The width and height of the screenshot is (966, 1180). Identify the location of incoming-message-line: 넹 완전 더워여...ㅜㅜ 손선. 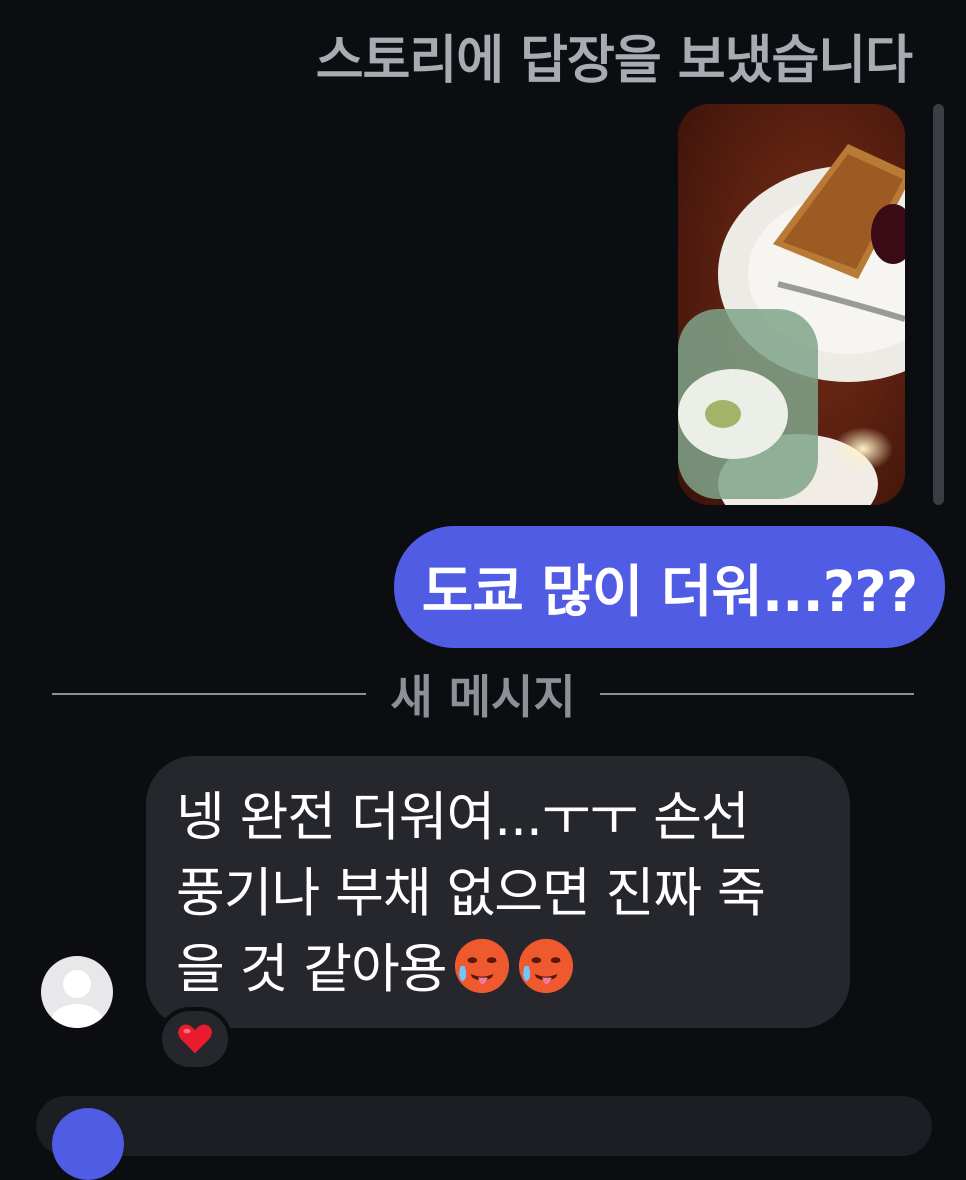
(463, 817).